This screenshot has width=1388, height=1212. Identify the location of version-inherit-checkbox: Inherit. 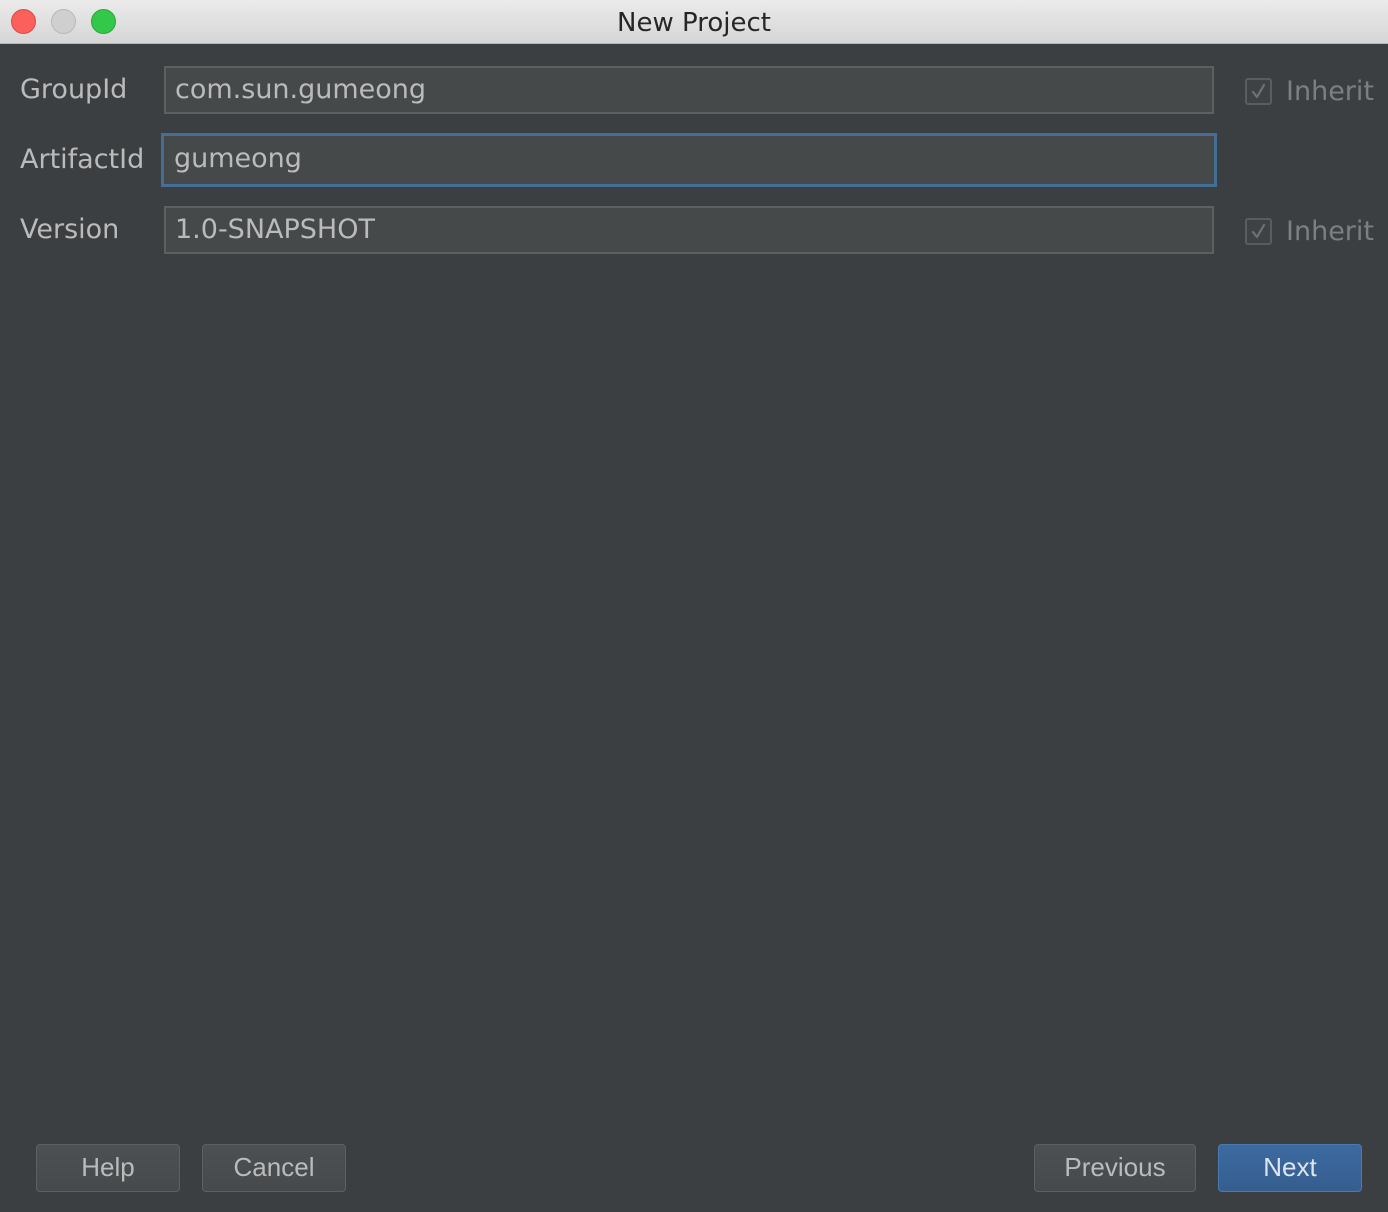
(1309, 231).